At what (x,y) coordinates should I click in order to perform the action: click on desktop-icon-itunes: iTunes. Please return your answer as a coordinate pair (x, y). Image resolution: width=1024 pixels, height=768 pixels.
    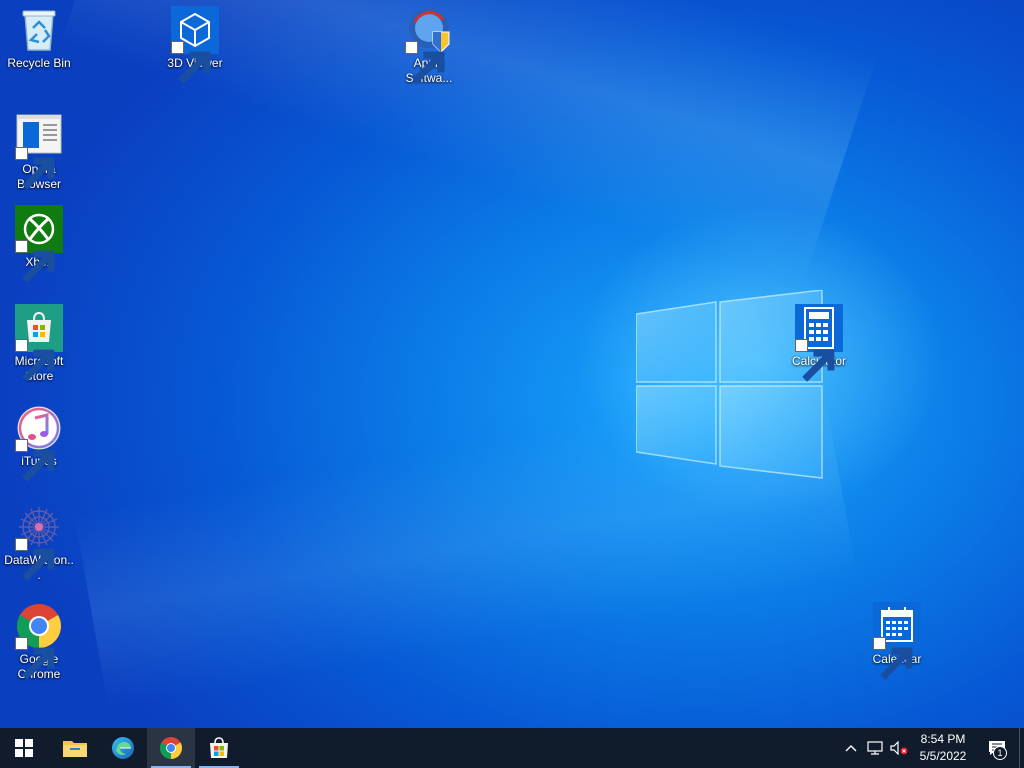
    Looking at the image, I should click on (39, 443).